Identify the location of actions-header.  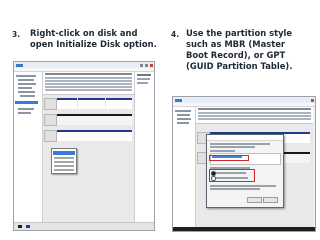
(144, 75).